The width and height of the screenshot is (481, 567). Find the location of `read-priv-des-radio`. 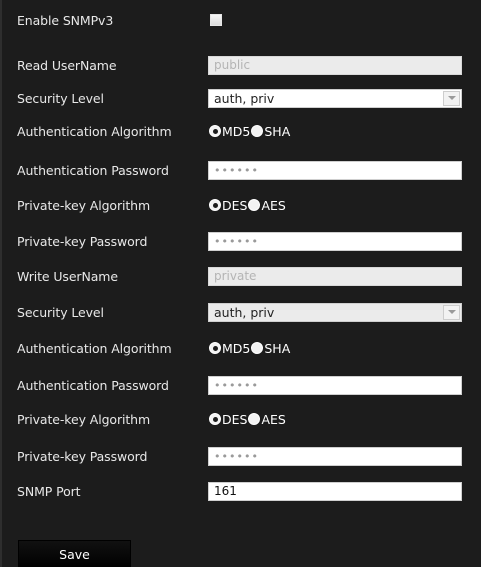

read-priv-des-radio is located at coordinates (215, 205).